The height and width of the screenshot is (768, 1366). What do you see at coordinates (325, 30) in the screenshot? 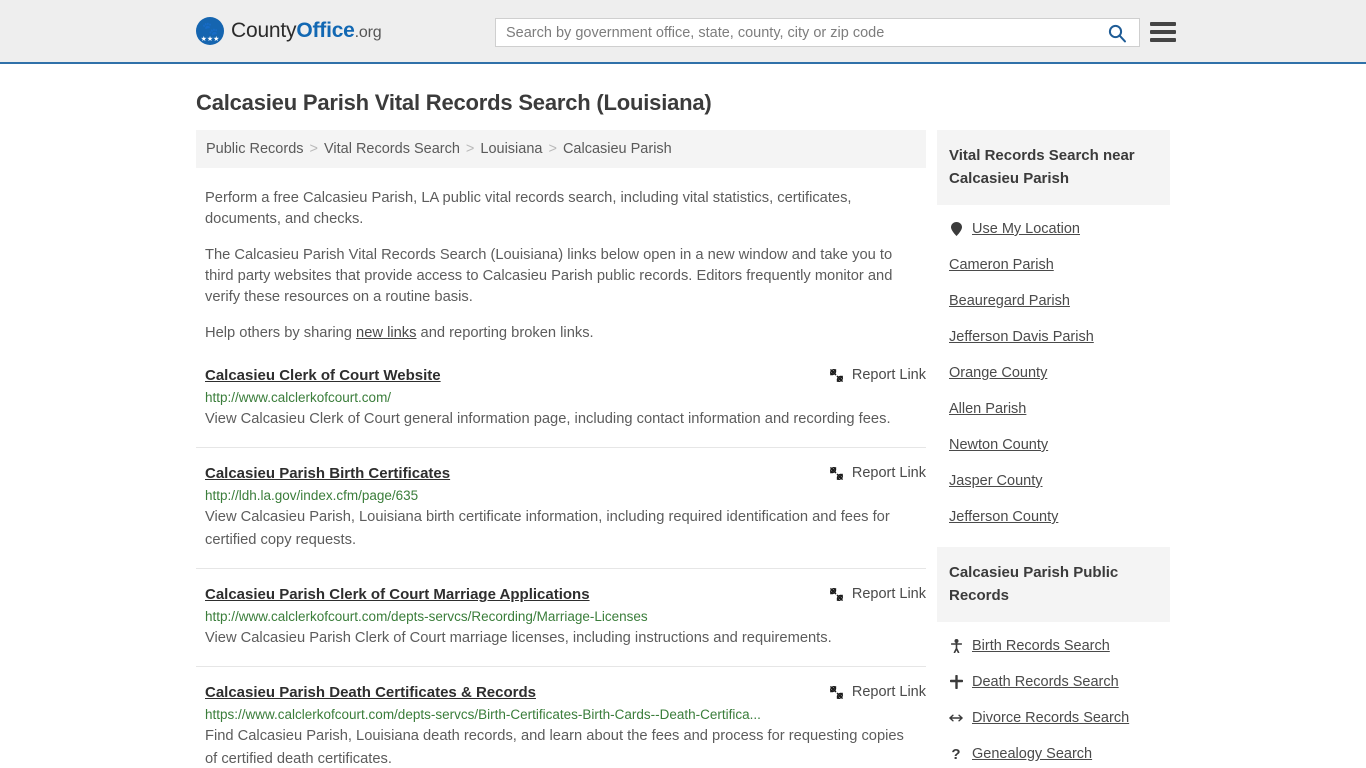
I see `brand-office: Office` at bounding box center [325, 30].